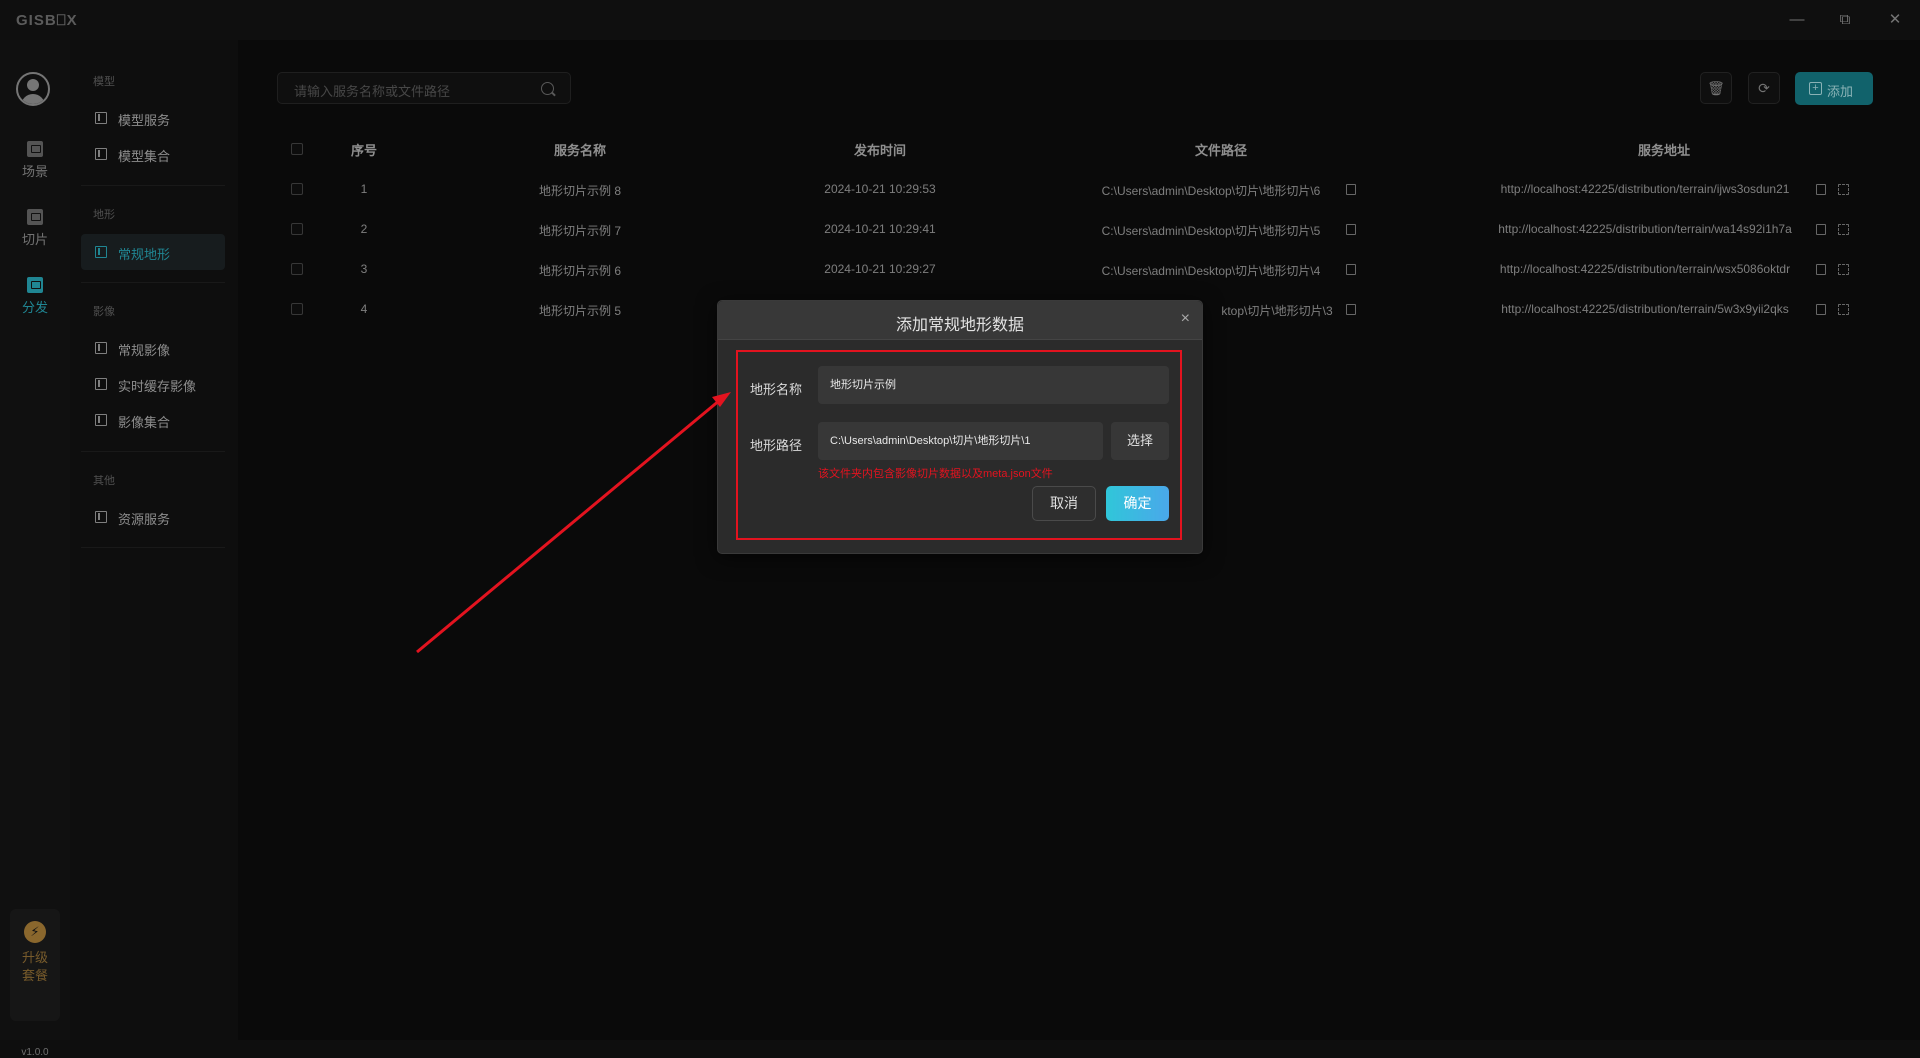 The height and width of the screenshot is (1058, 1920). What do you see at coordinates (573, 523) in the screenshot?
I see `annotation-arrow` at bounding box center [573, 523].